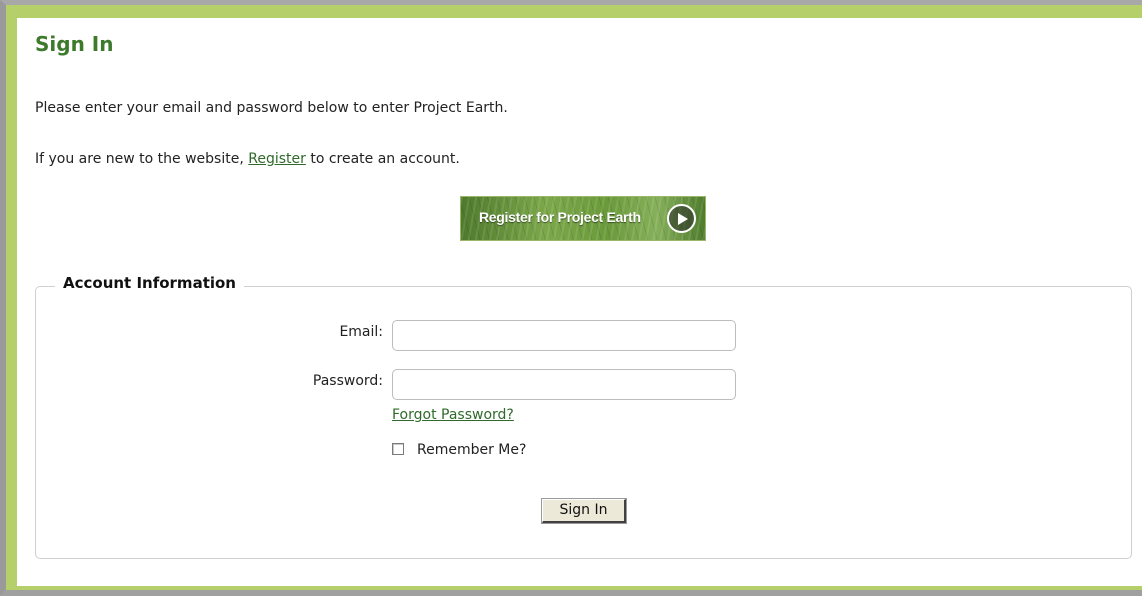  What do you see at coordinates (584, 511) in the screenshot?
I see `sign-in-button: Sign In` at bounding box center [584, 511].